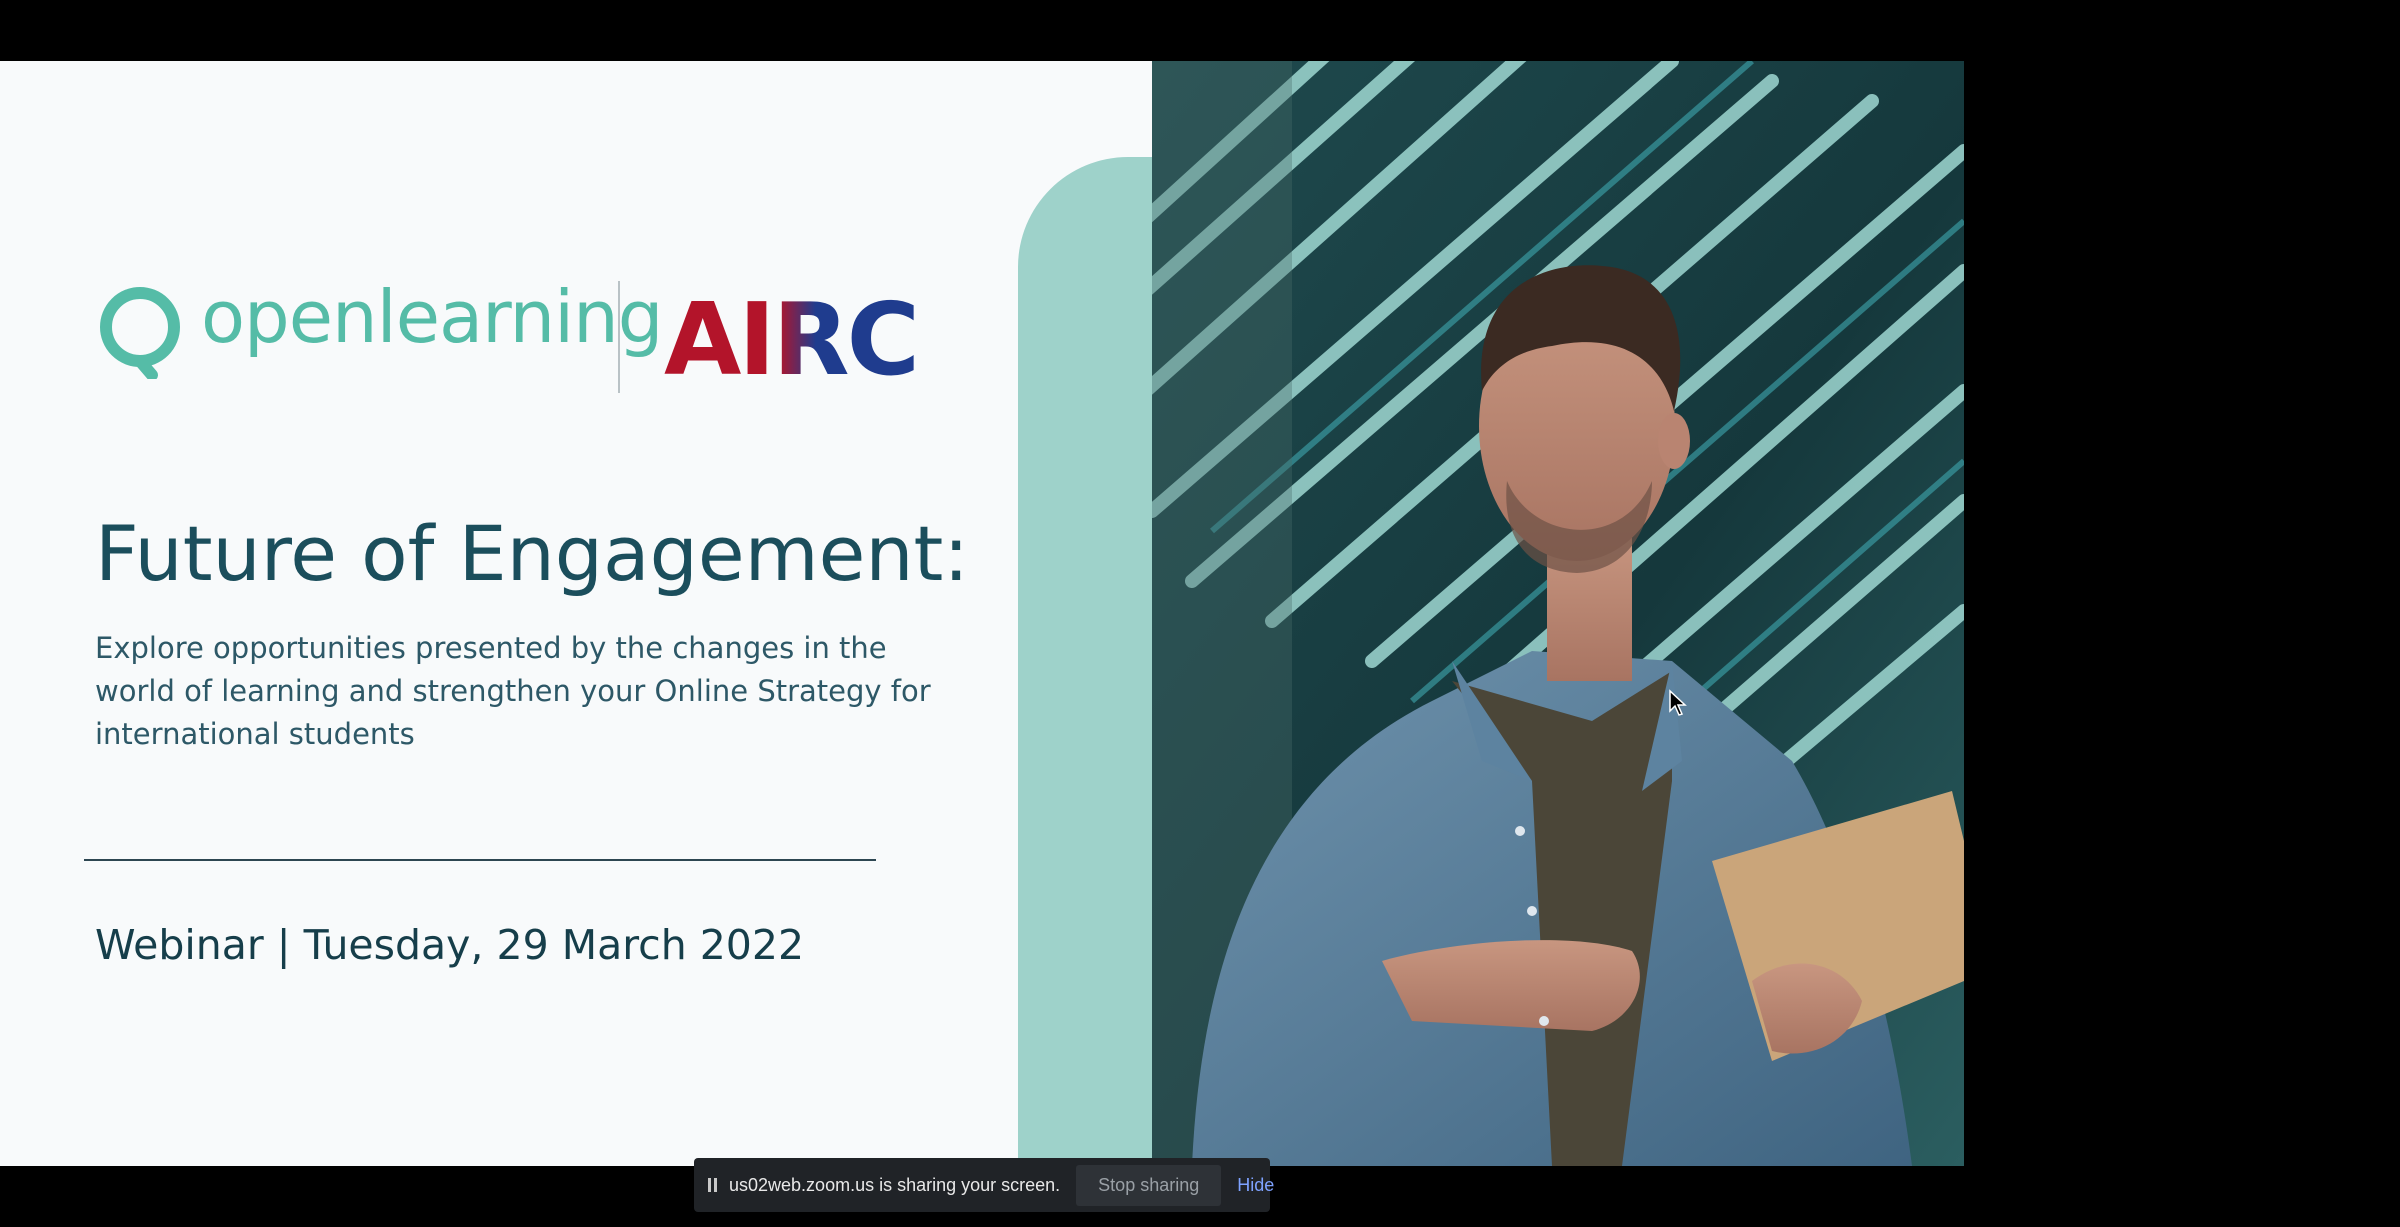 The image size is (2400, 1227). Describe the element at coordinates (712, 1185) in the screenshot. I see `pause-icon` at that location.